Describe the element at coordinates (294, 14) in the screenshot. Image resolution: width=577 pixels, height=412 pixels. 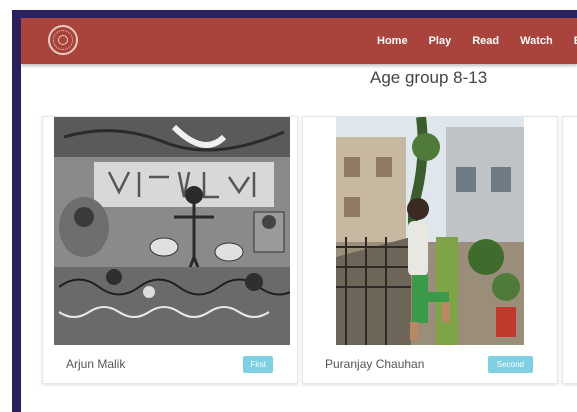
I see `window-frame-top` at that location.